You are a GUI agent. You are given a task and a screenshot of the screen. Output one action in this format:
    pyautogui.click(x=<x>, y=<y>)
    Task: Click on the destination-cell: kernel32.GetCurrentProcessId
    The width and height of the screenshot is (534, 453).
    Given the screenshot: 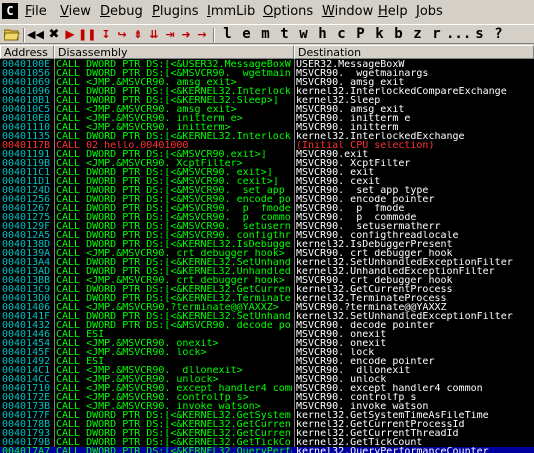 What is the action you would take?
    pyautogui.click(x=380, y=424)
    